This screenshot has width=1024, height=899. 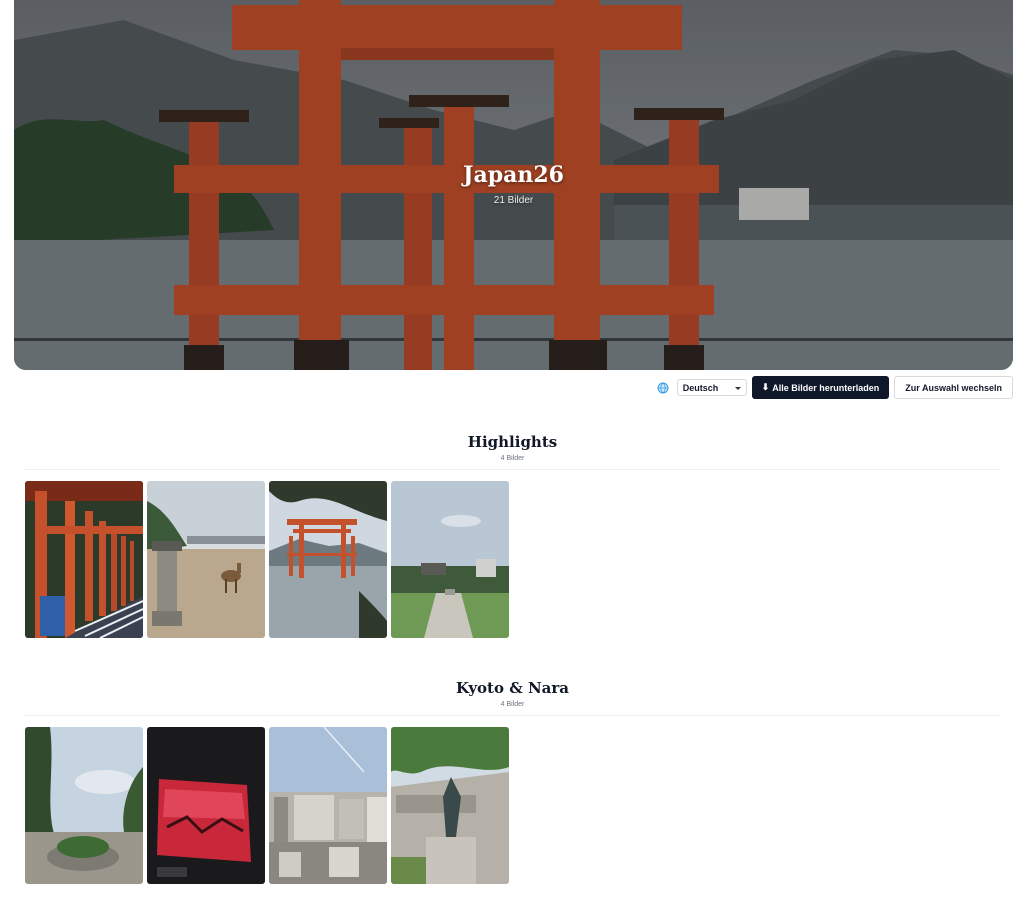 I want to click on download-all-button: ⬇ Alle Bilder herunterladen, so click(x=820, y=387).